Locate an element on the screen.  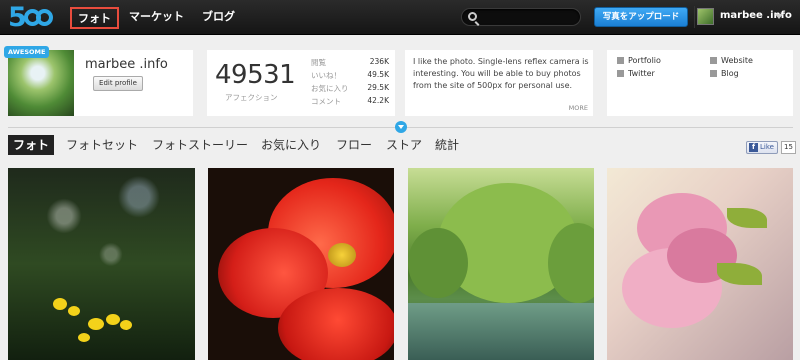
facebook-icon: f is located at coordinates (753, 147).